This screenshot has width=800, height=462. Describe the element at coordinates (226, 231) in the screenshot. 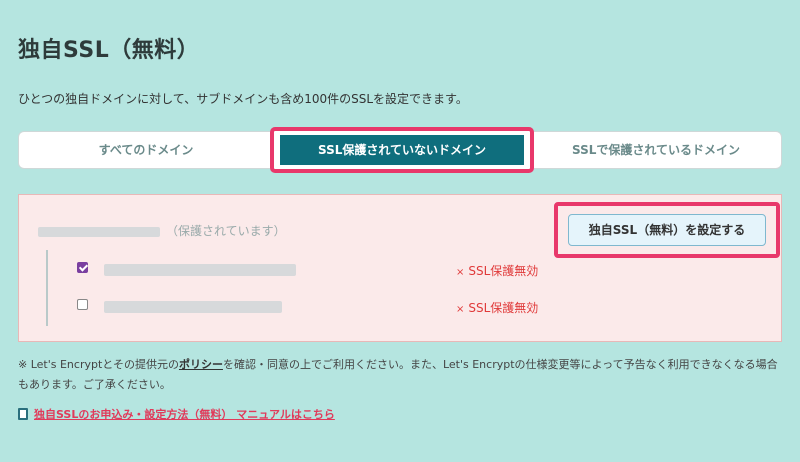

I see `domain-status-label: （保護されています）` at that location.